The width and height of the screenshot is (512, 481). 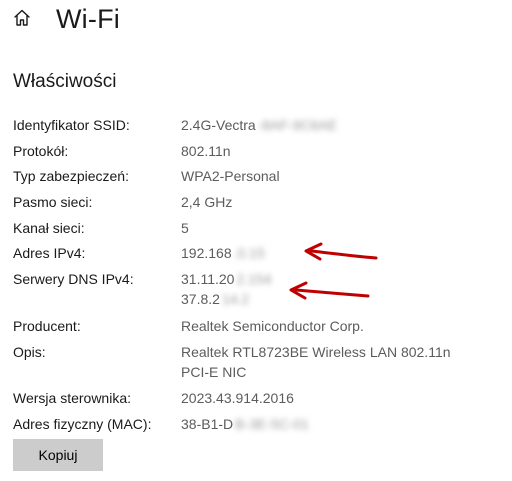 I want to click on ssid-value: 2.4G-Vectra -8AF-9C6AE, so click(x=259, y=125).